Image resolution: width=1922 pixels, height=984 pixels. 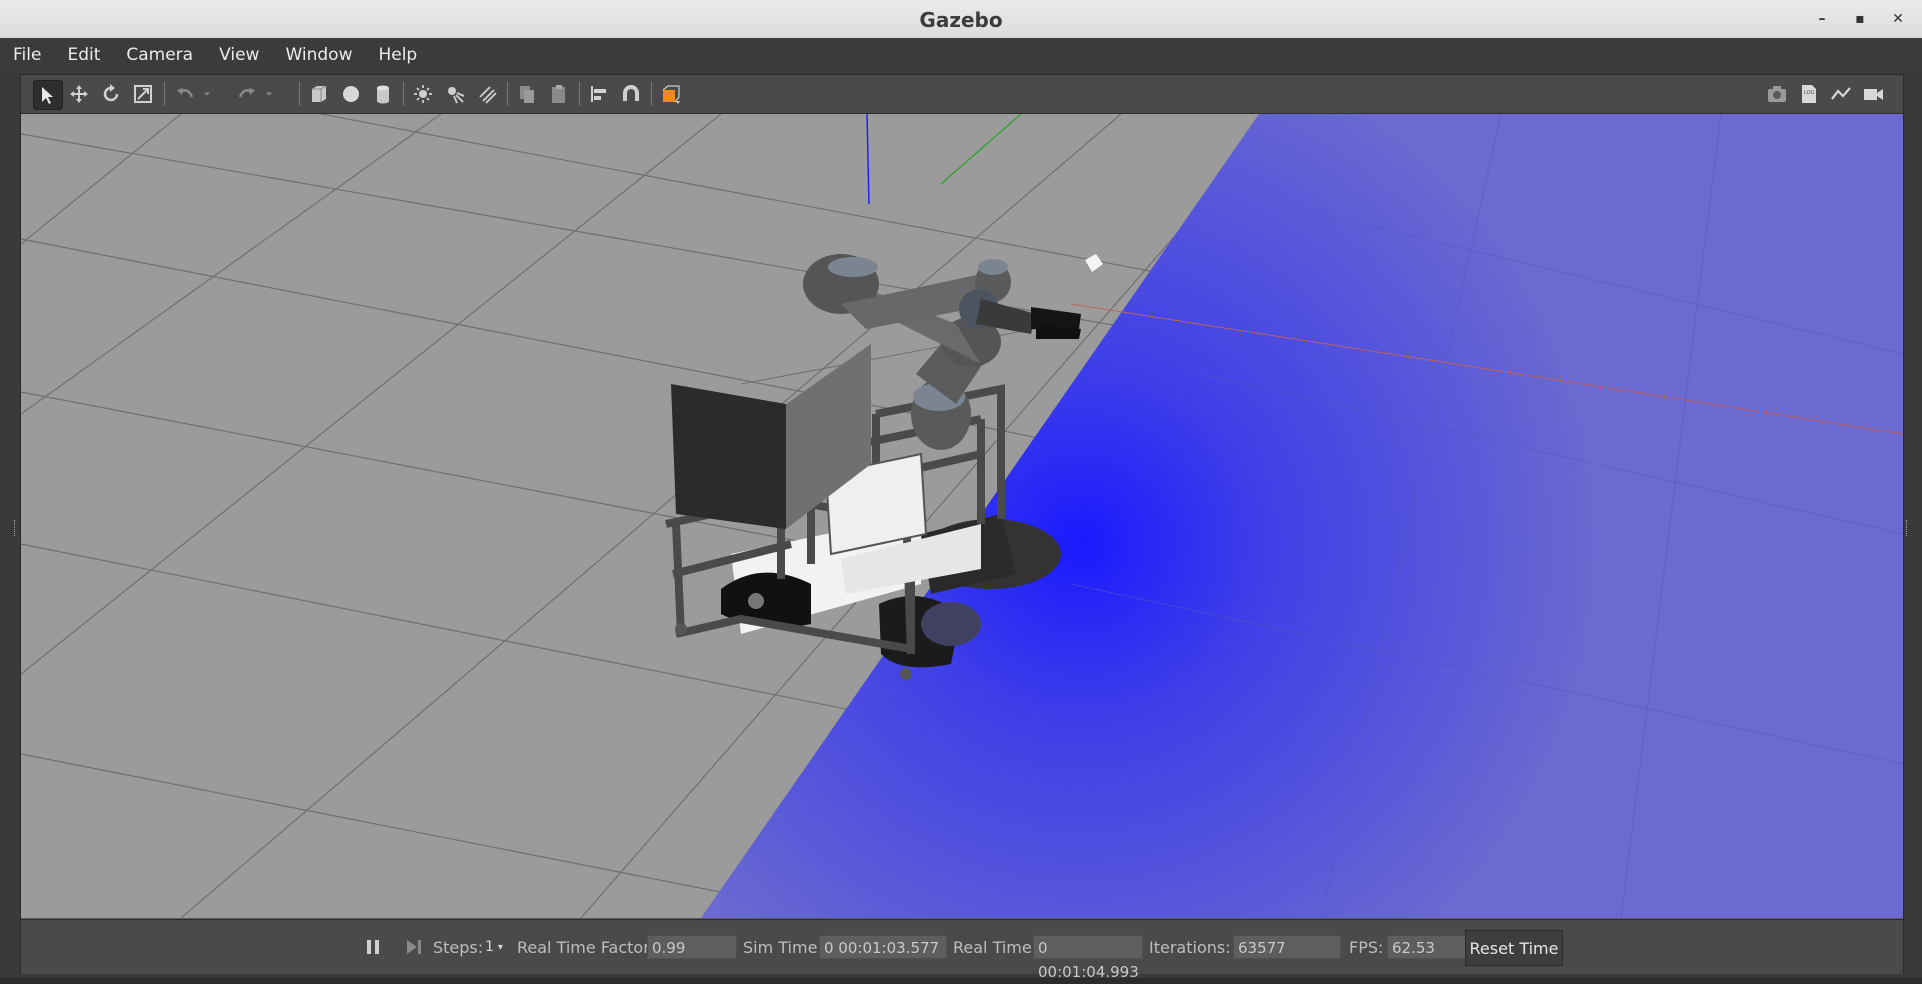 I want to click on iterations-label: Iterations:, so click(x=1190, y=947).